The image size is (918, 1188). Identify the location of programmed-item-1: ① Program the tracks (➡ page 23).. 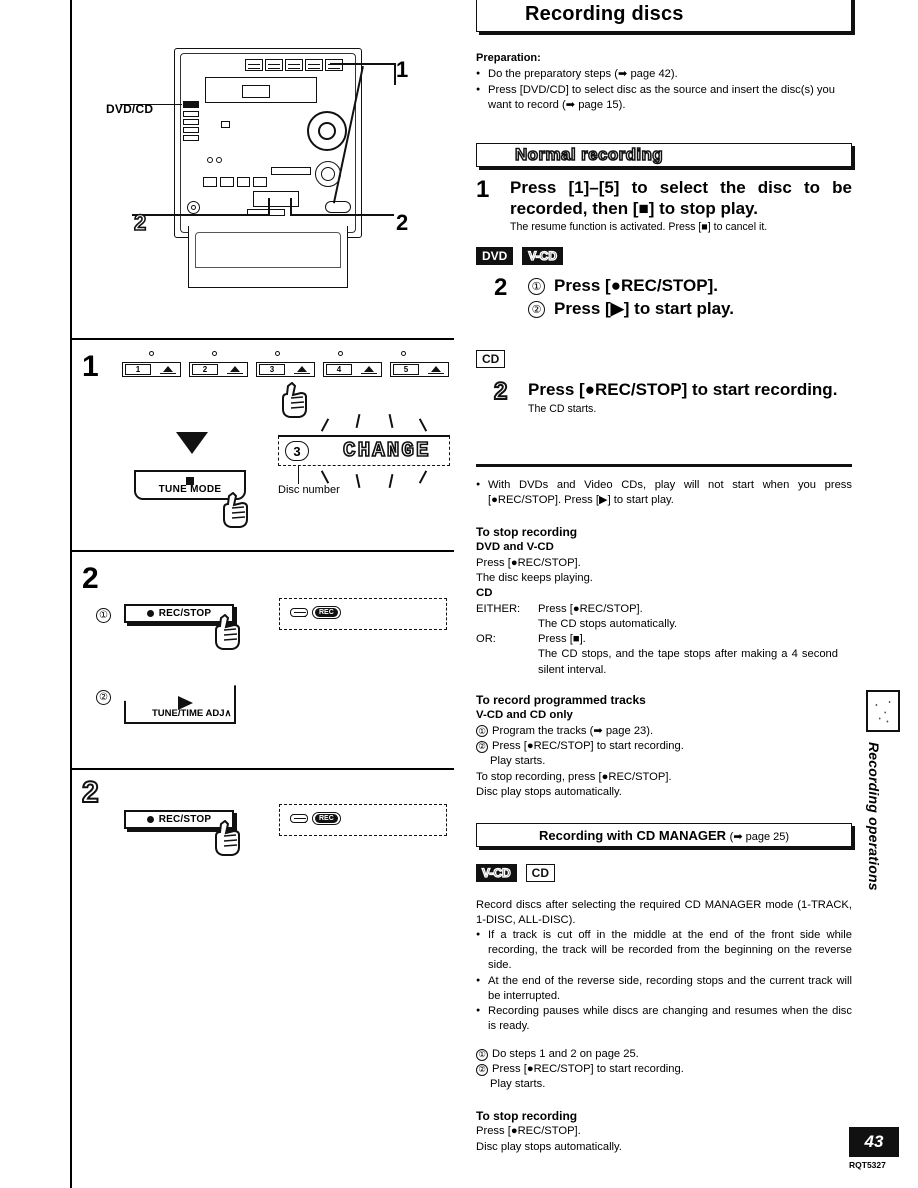
(664, 731).